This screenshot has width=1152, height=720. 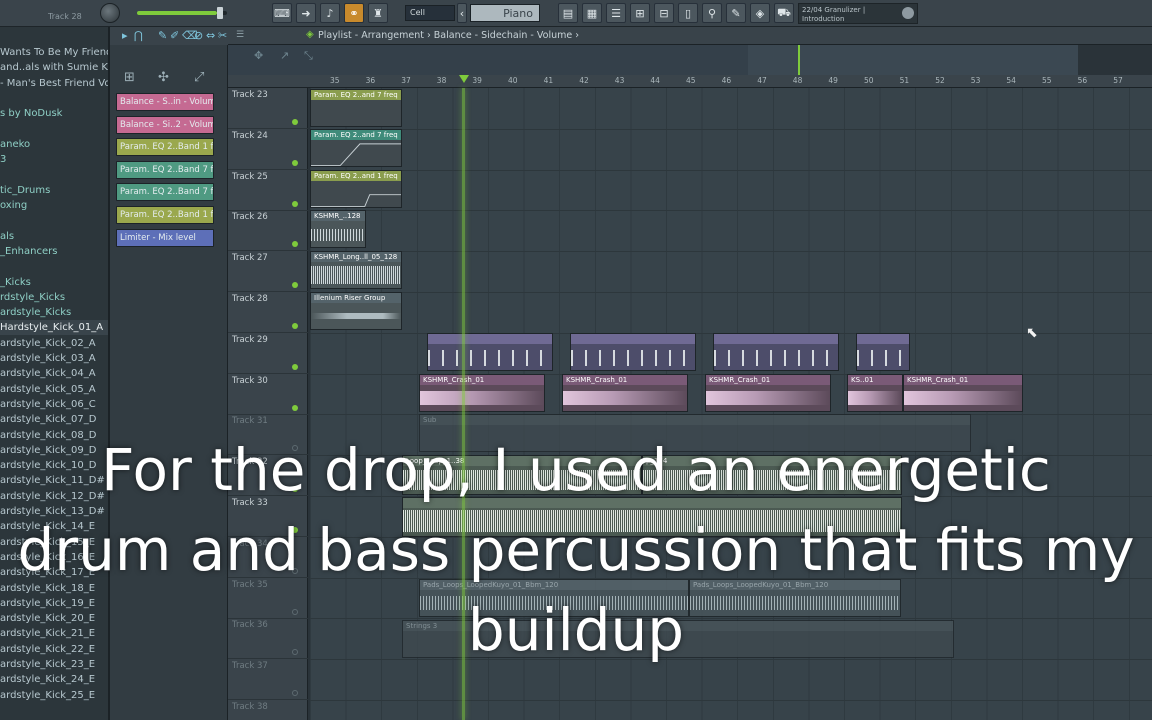 What do you see at coordinates (165, 102) in the screenshot?
I see `automation-clip-item: Balance - S..in - Volume` at bounding box center [165, 102].